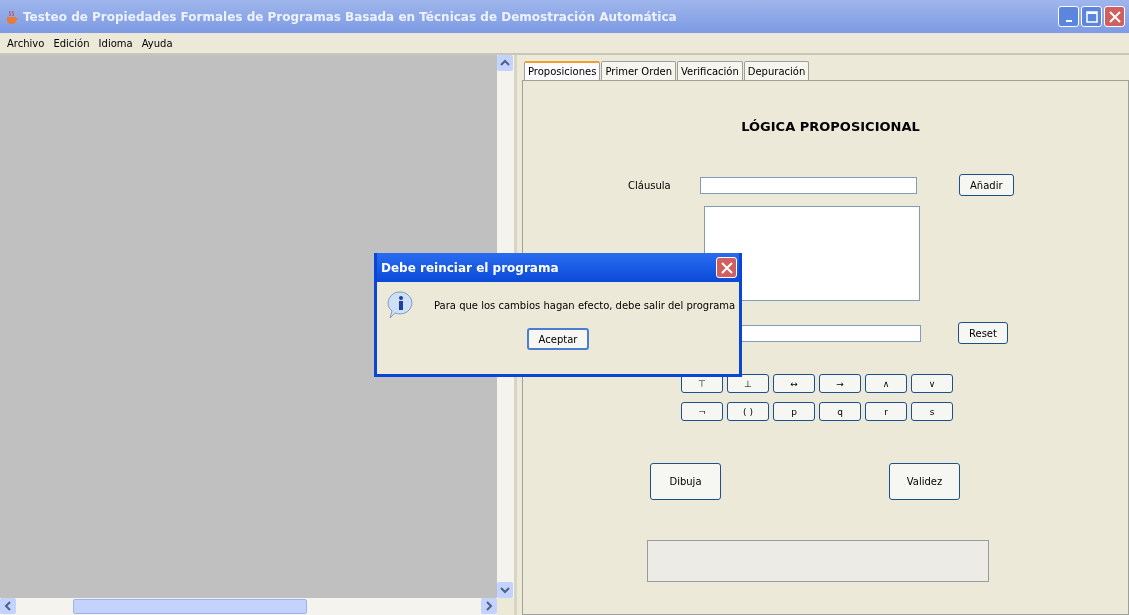 The image size is (1129, 615). Describe the element at coordinates (350, 16) in the screenshot. I see `window-title: Testeo de Propiedades Formales de Programas Basada en Técnicas de Demostración Automática` at that location.